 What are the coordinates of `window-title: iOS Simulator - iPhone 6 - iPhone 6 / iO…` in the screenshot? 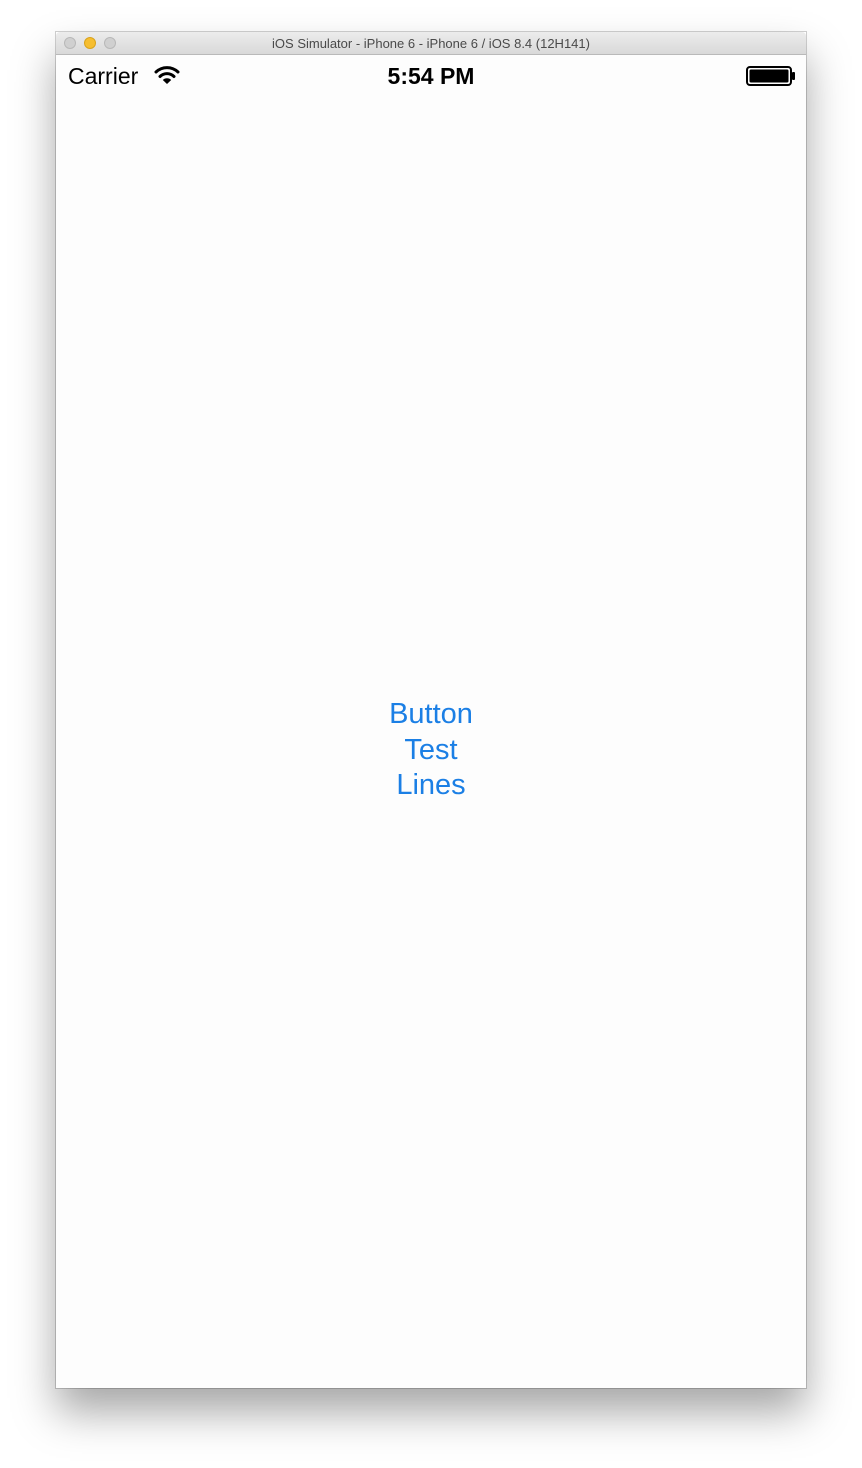 It's located at (431, 43).